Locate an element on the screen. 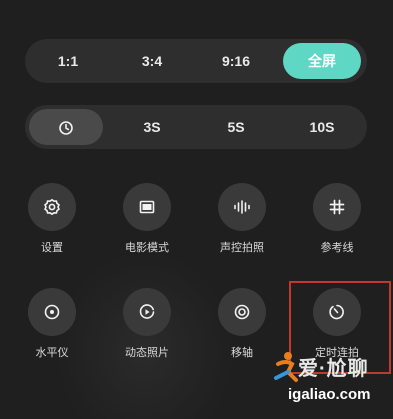 The width and height of the screenshot is (393, 419). tilt-shift-icon is located at coordinates (242, 312).